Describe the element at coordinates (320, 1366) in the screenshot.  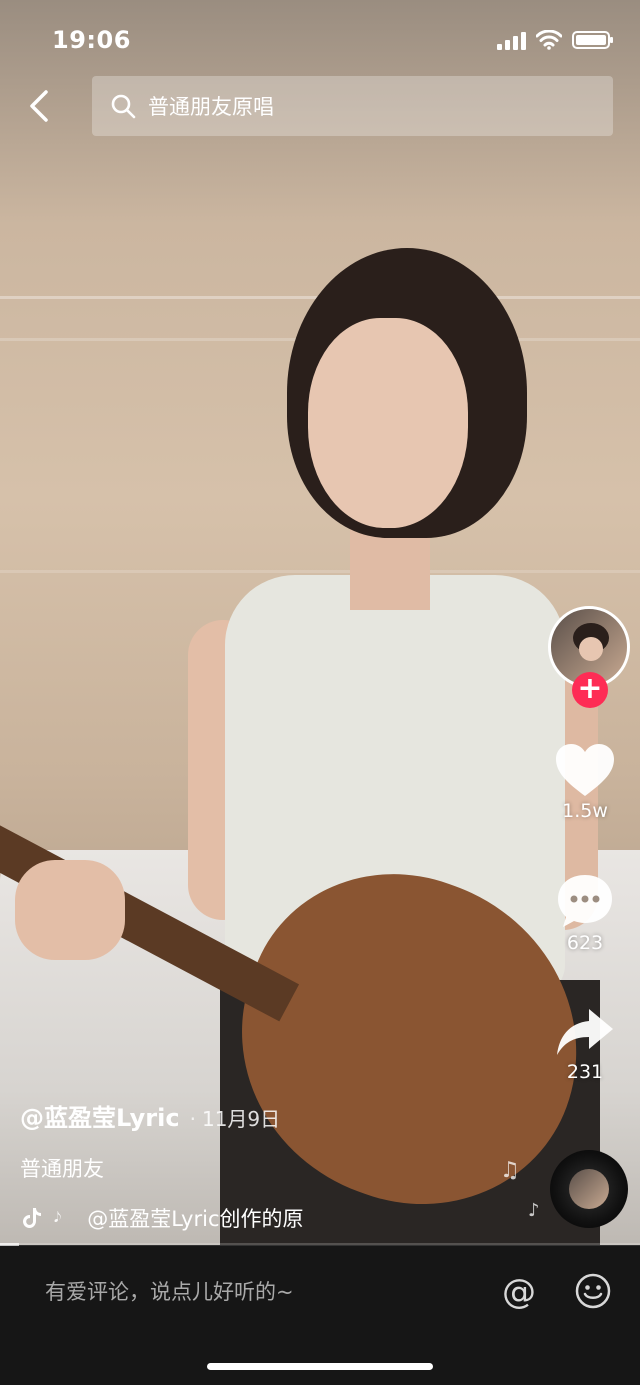
I see `home-indicator` at that location.